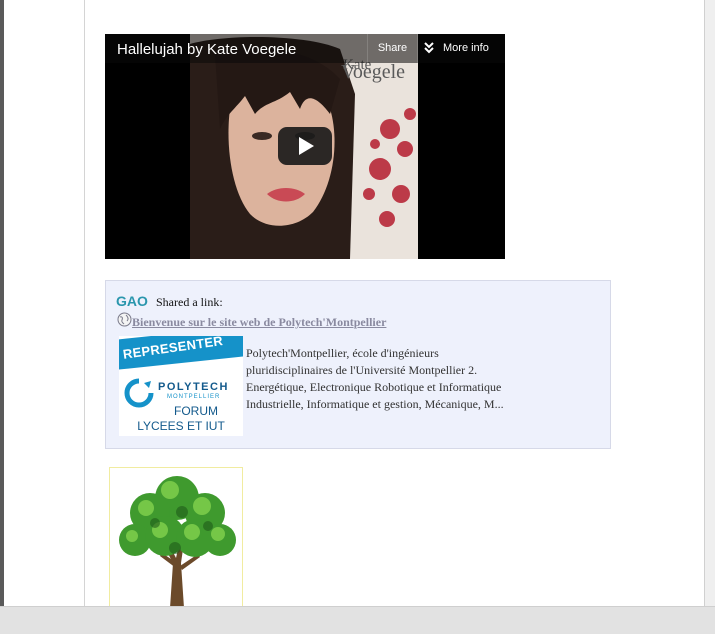  I want to click on thumbnail-brand-sub: MONTPELLIER, so click(194, 397).